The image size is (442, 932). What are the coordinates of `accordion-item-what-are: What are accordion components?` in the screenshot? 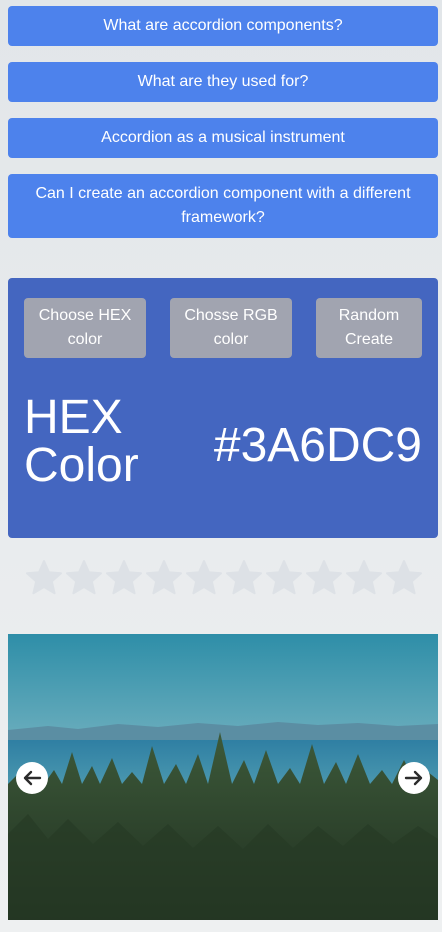 It's located at (223, 26).